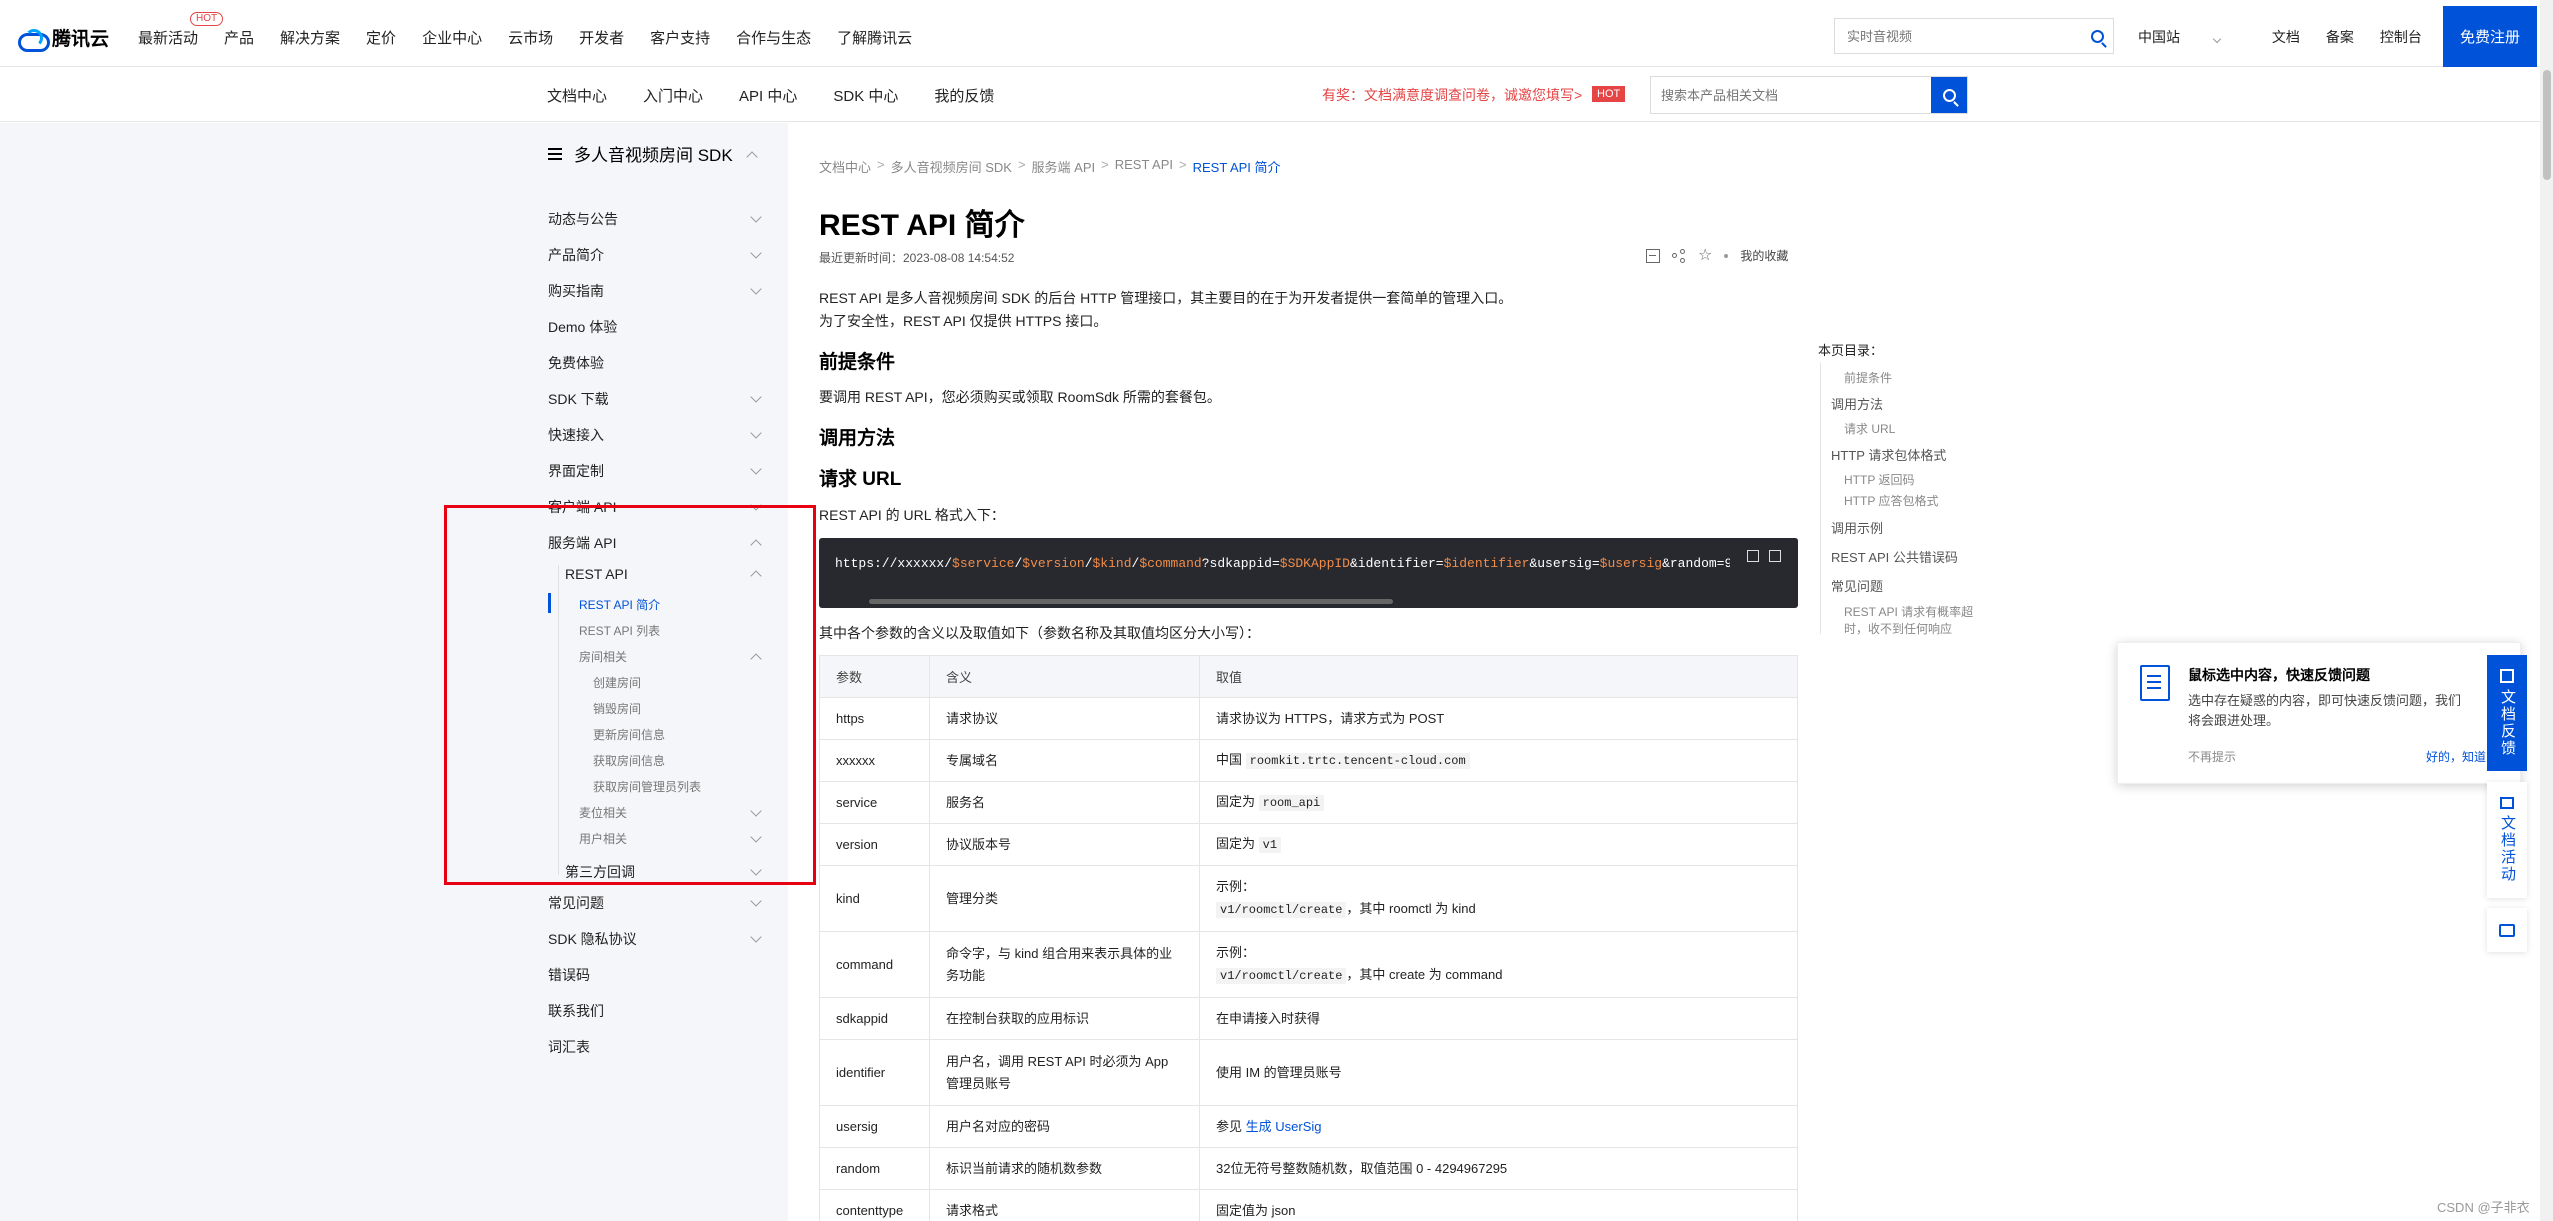 The width and height of the screenshot is (2553, 1221). I want to click on menu-pricing: 定价, so click(381, 37).